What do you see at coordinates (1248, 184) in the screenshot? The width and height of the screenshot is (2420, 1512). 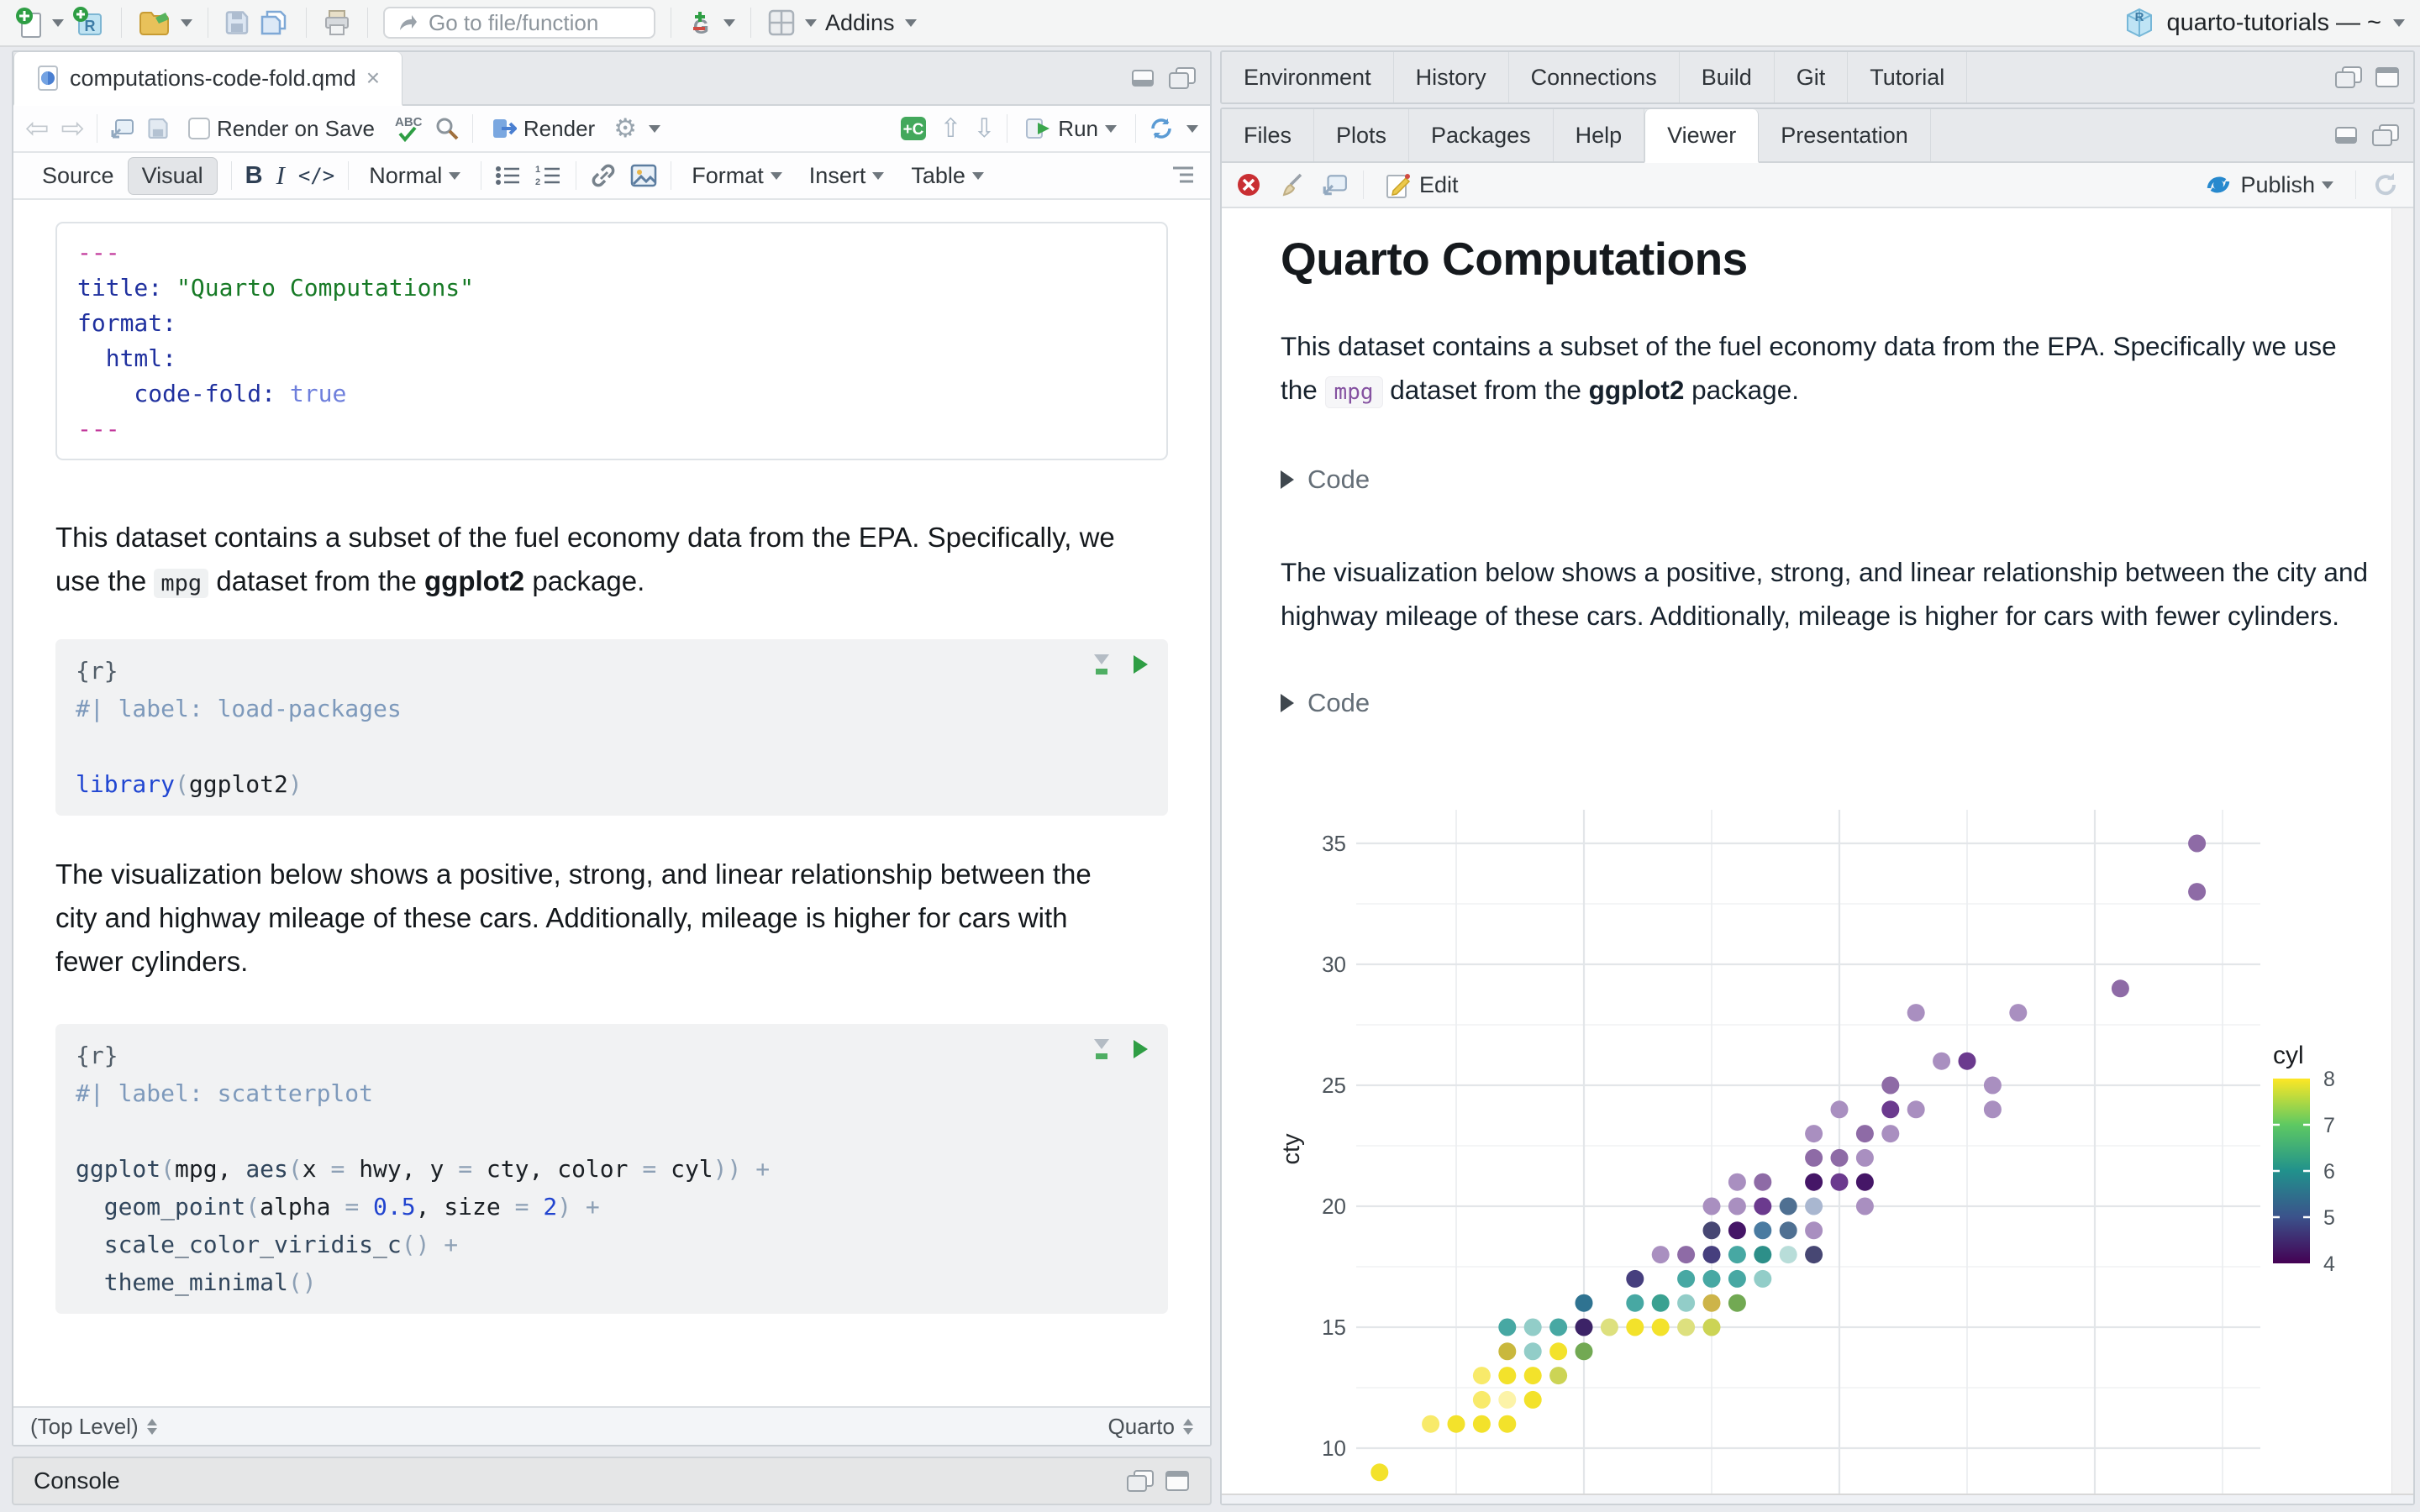 I see `stop-viewer-icon` at bounding box center [1248, 184].